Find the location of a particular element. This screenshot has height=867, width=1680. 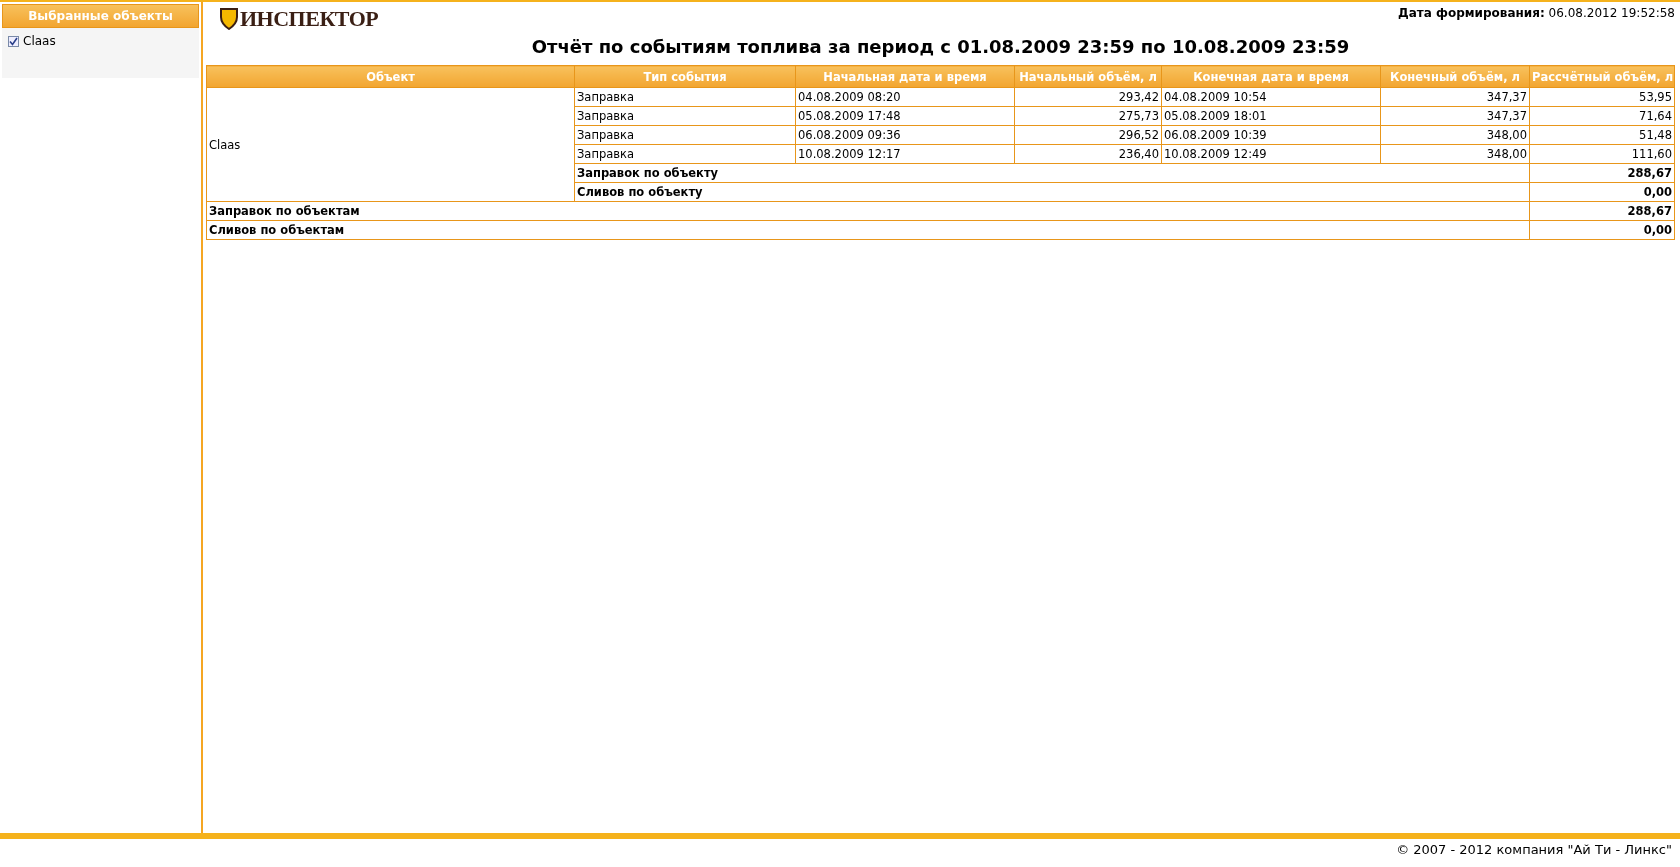

subtotal-value: 288,67 is located at coordinates (1602, 173).